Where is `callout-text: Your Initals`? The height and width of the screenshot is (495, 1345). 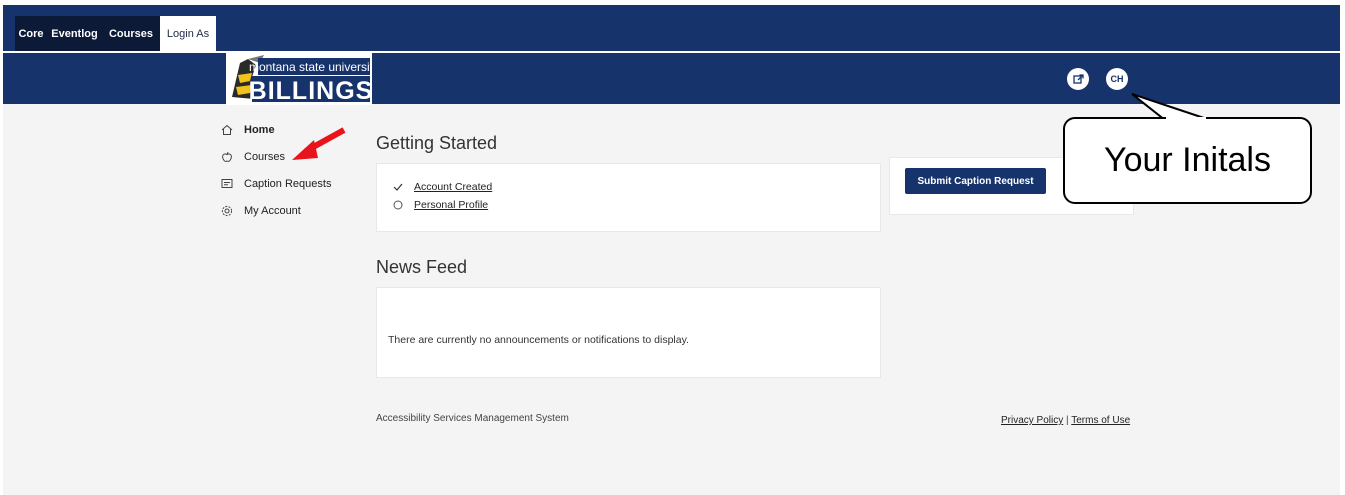
callout-text: Your Initals is located at coordinates (1187, 160).